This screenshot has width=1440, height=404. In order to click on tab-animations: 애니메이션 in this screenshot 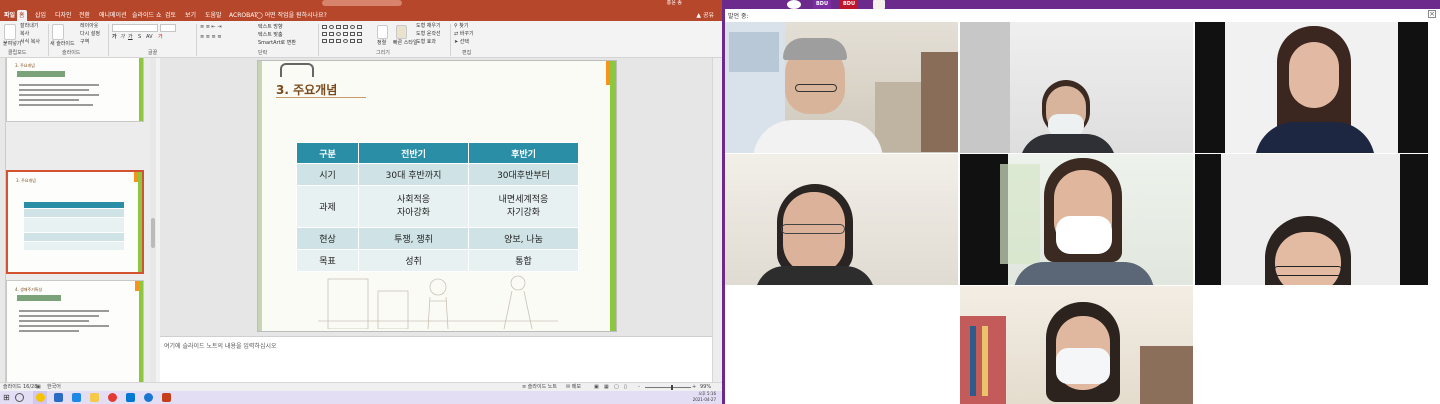, I will do `click(113, 15)`.